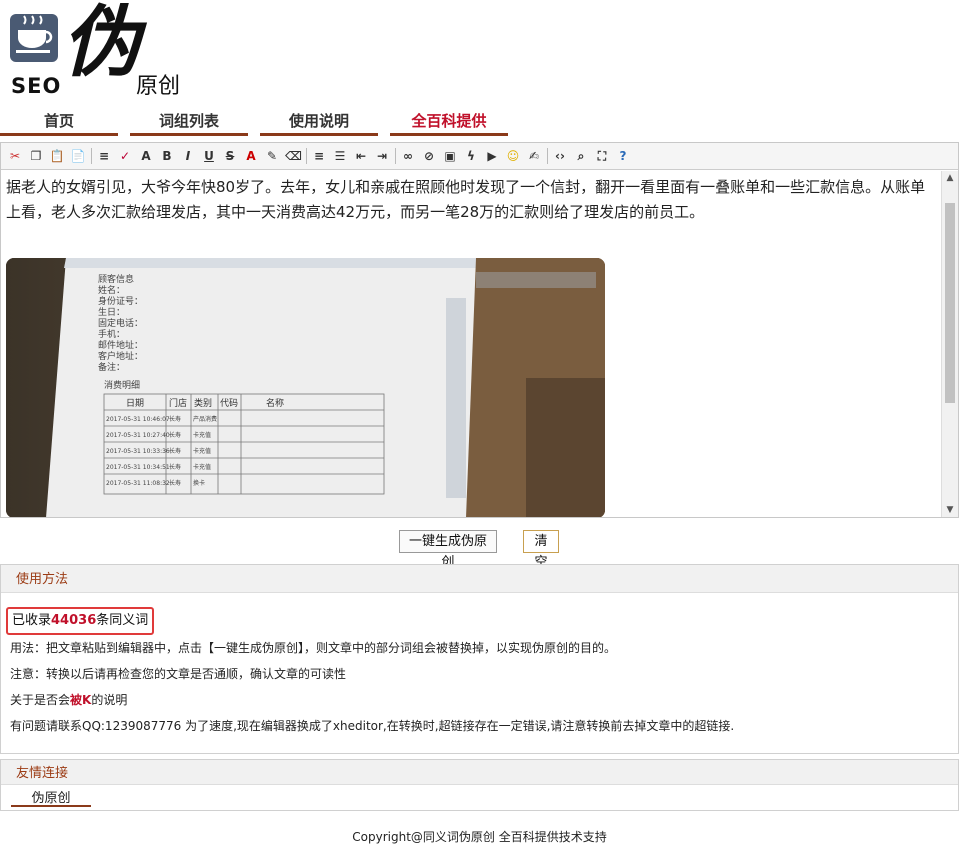  What do you see at coordinates (120, 301) in the screenshot?
I see `photo-field-2: 身份证号：` at bounding box center [120, 301].